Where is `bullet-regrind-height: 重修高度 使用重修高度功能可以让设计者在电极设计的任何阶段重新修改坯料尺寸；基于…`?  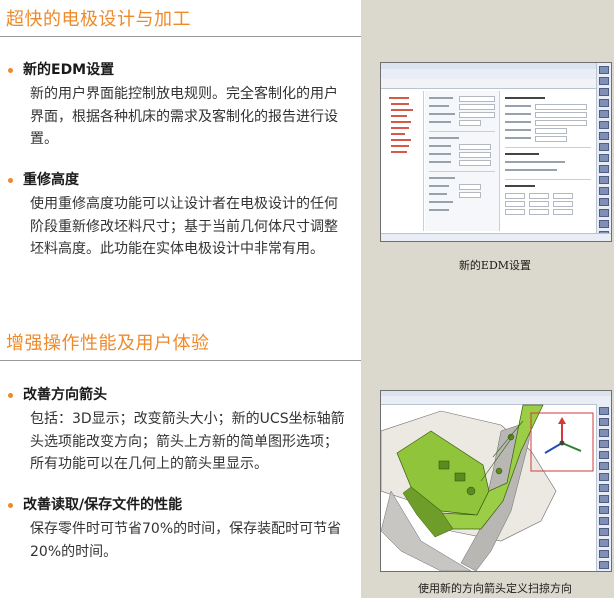 bullet-regrind-height: 重修高度 使用重修高度功能可以让设计者在电极设计的任何阶段重新修改坯料尺寸；基于… is located at coordinates (176, 215).